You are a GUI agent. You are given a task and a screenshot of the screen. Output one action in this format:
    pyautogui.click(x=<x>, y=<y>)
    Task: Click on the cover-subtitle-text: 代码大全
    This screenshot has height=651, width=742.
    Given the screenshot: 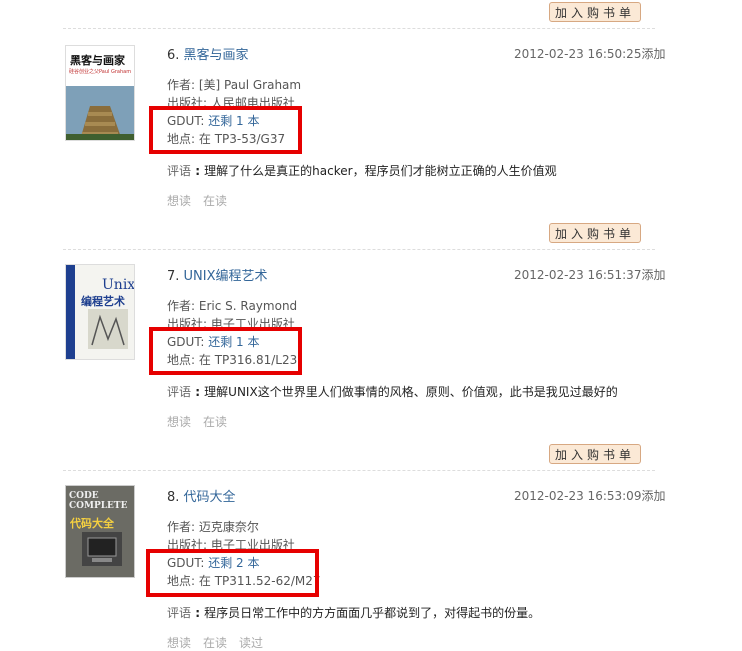 What is the action you would take?
    pyautogui.click(x=92, y=523)
    